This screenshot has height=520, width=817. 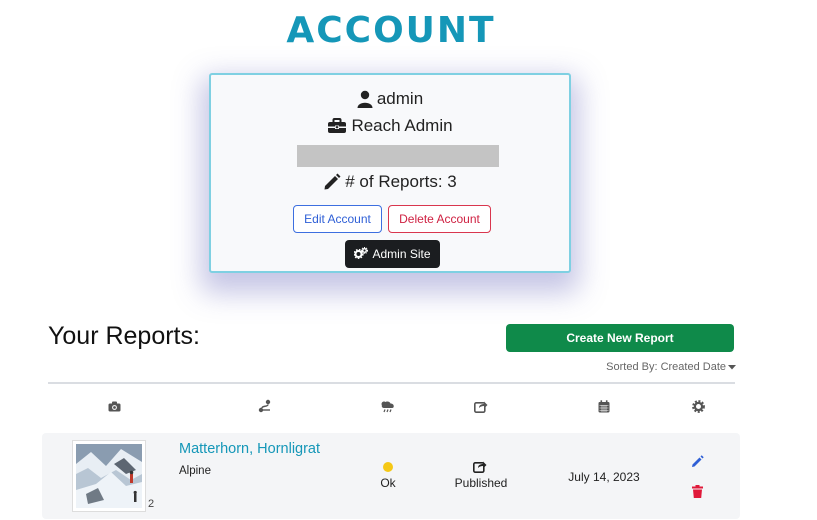 I want to click on report-title-link: Matterhorn, Hornligrat, so click(x=249, y=449).